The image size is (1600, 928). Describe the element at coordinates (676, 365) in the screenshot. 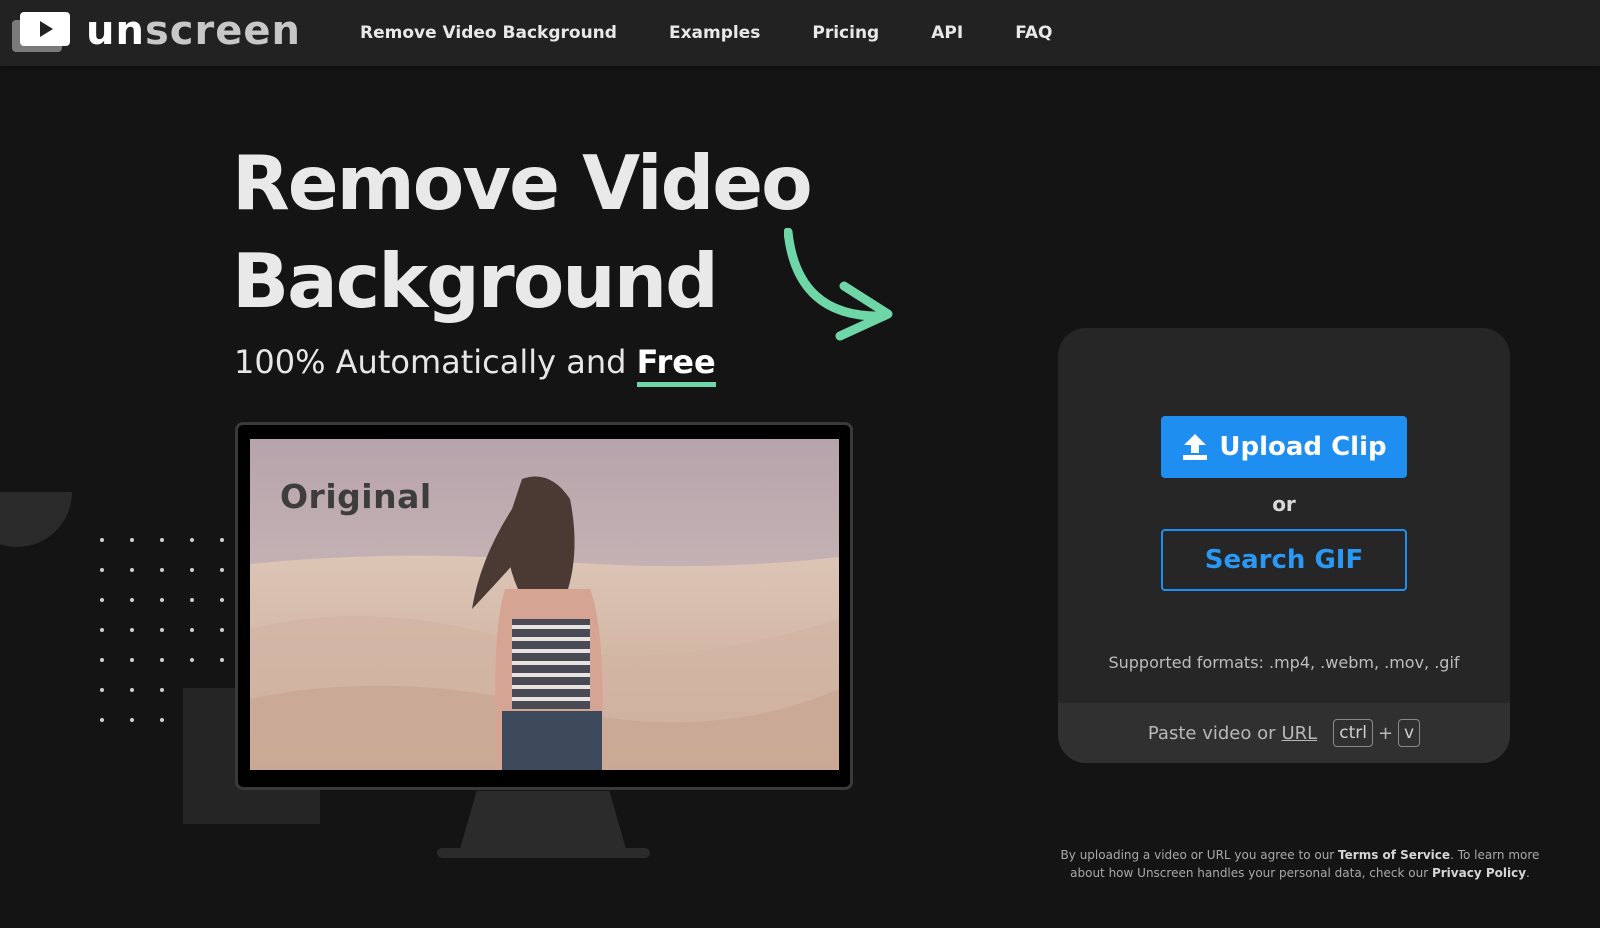

I see `subtitle-highlight: Free` at that location.